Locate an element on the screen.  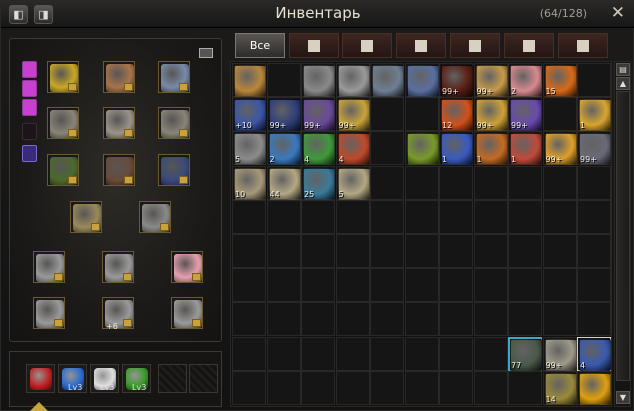
equip-slot-weapon is located at coordinates (86, 217).